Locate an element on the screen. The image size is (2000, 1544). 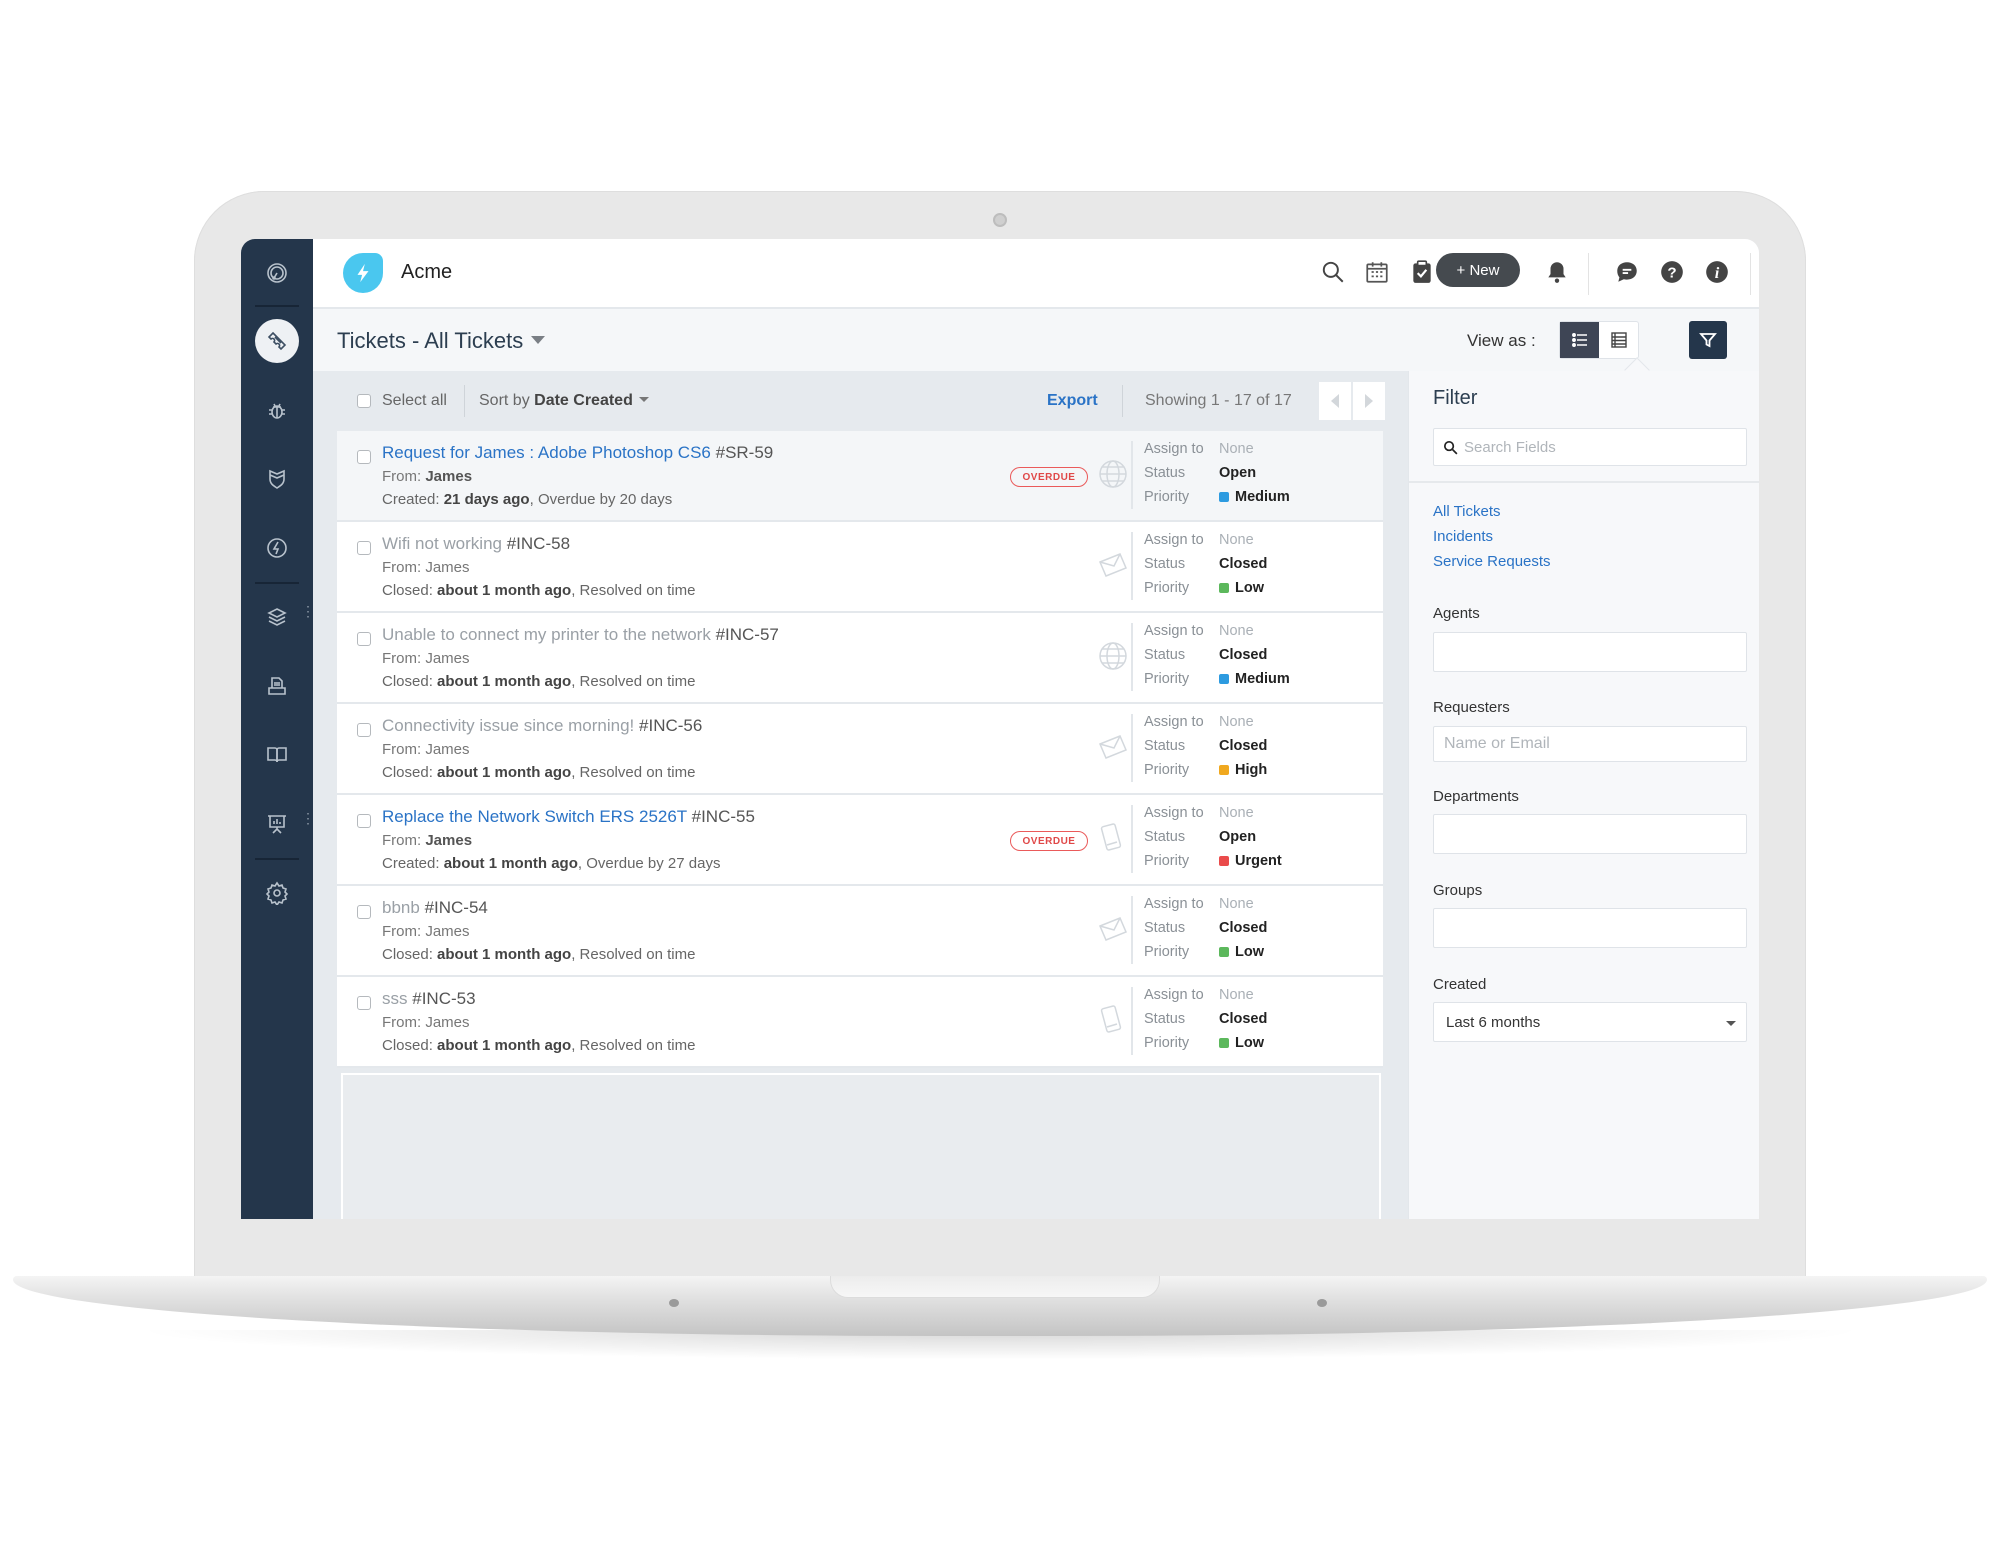
sidebar-item-assets is located at coordinates (277, 617).